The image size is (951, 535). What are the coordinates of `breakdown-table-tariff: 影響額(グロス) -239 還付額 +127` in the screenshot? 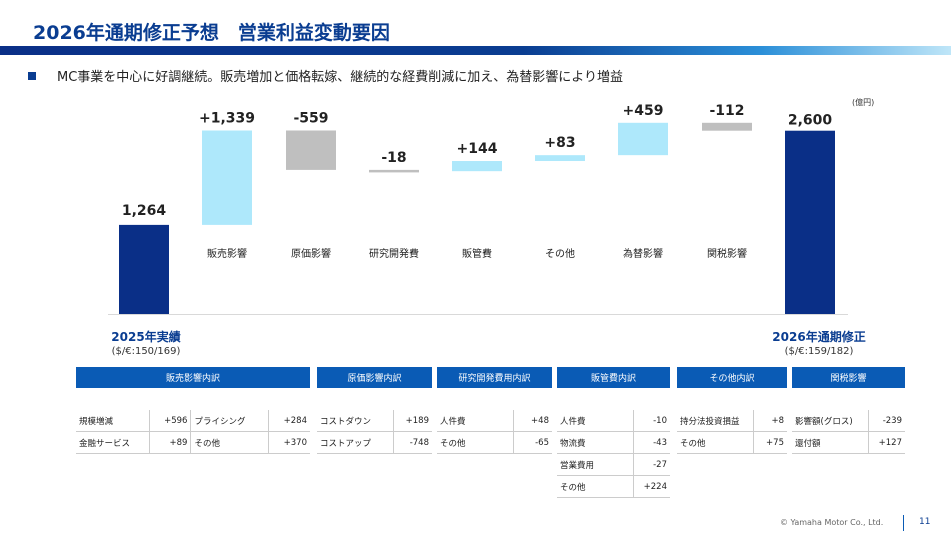 It's located at (848, 432).